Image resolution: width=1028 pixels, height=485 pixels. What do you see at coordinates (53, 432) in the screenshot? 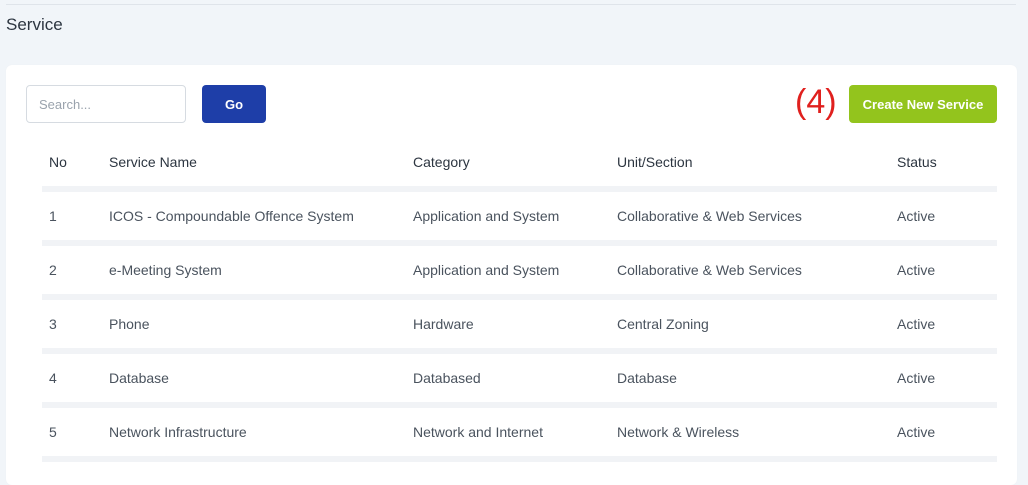
I see `cell-no: 5` at bounding box center [53, 432].